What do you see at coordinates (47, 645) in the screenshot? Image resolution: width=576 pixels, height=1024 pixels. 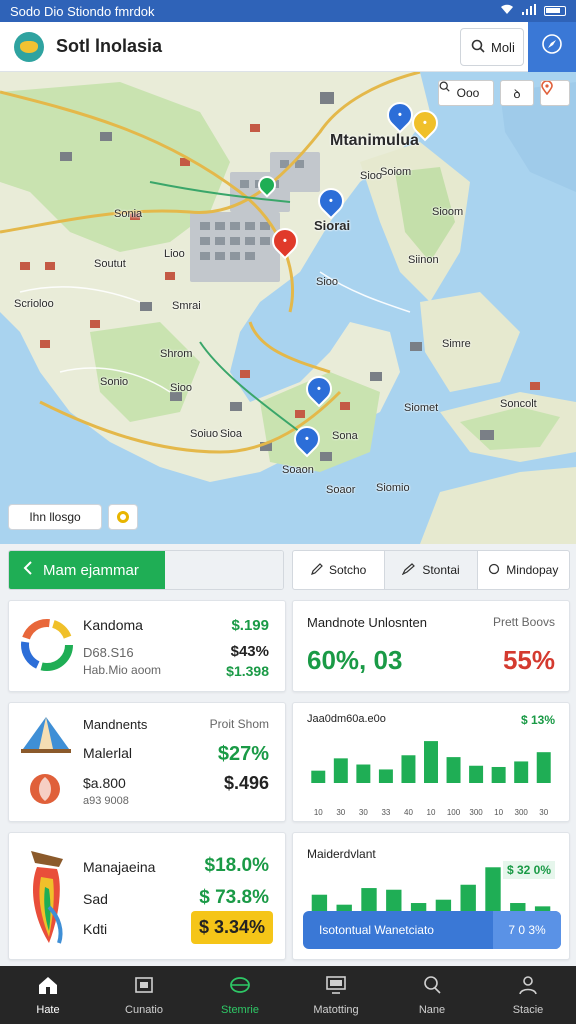 I see `donut-chart-icon` at bounding box center [47, 645].